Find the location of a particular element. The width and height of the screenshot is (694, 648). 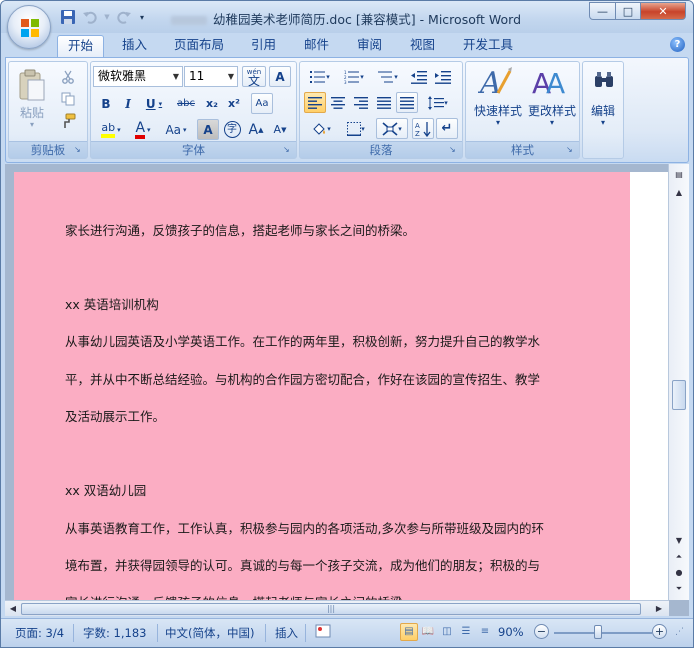

grow-font-button: A ▲ is located at coordinates (256, 129).